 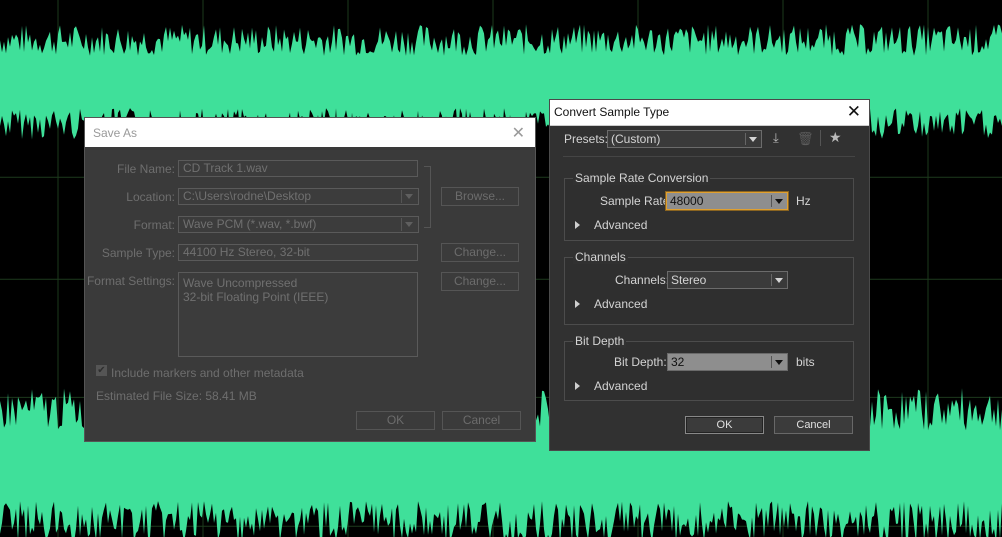 What do you see at coordinates (727, 201) in the screenshot?
I see `sample-rate-dropdown: 48000` at bounding box center [727, 201].